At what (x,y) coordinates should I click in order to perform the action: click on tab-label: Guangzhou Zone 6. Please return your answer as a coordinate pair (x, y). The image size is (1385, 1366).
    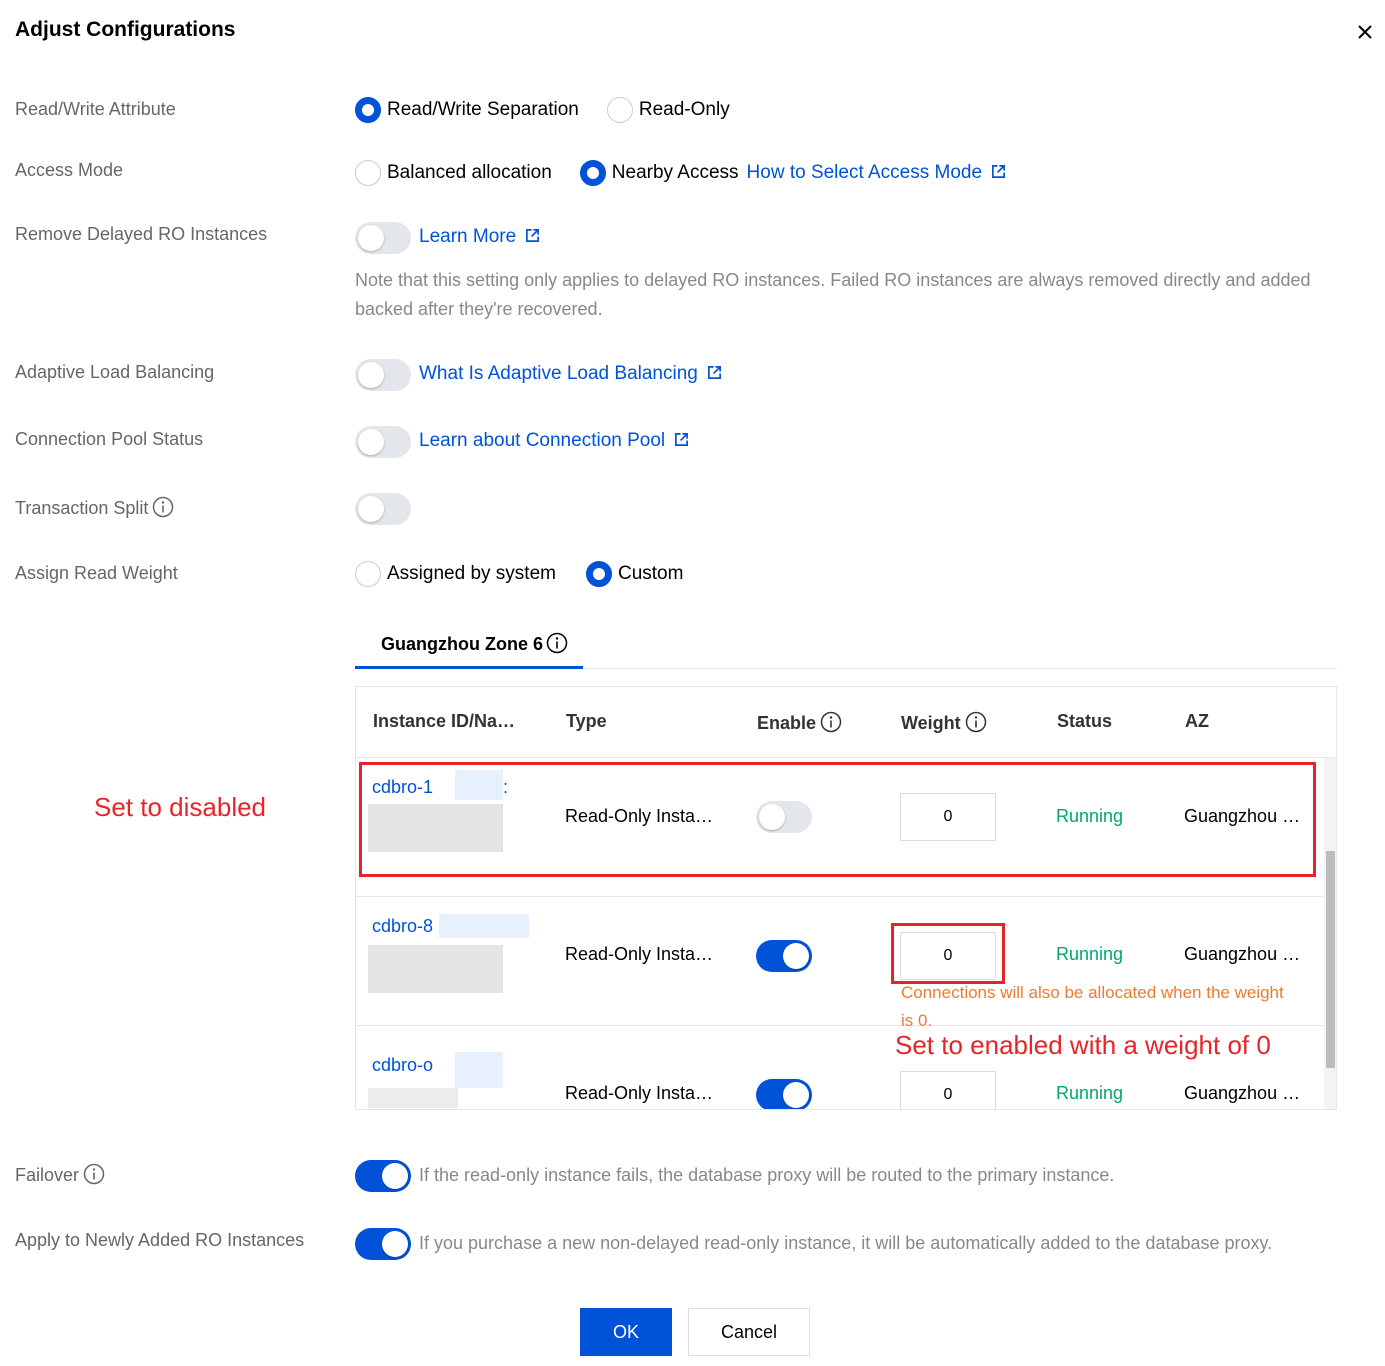
    Looking at the image, I should click on (462, 644).